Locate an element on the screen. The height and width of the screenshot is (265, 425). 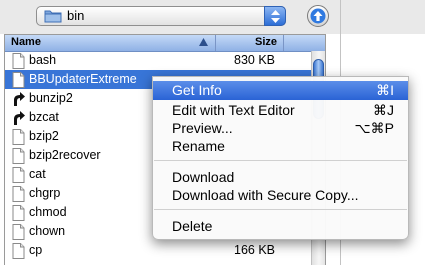
up-down-arrows-icon is located at coordinates (275, 16).